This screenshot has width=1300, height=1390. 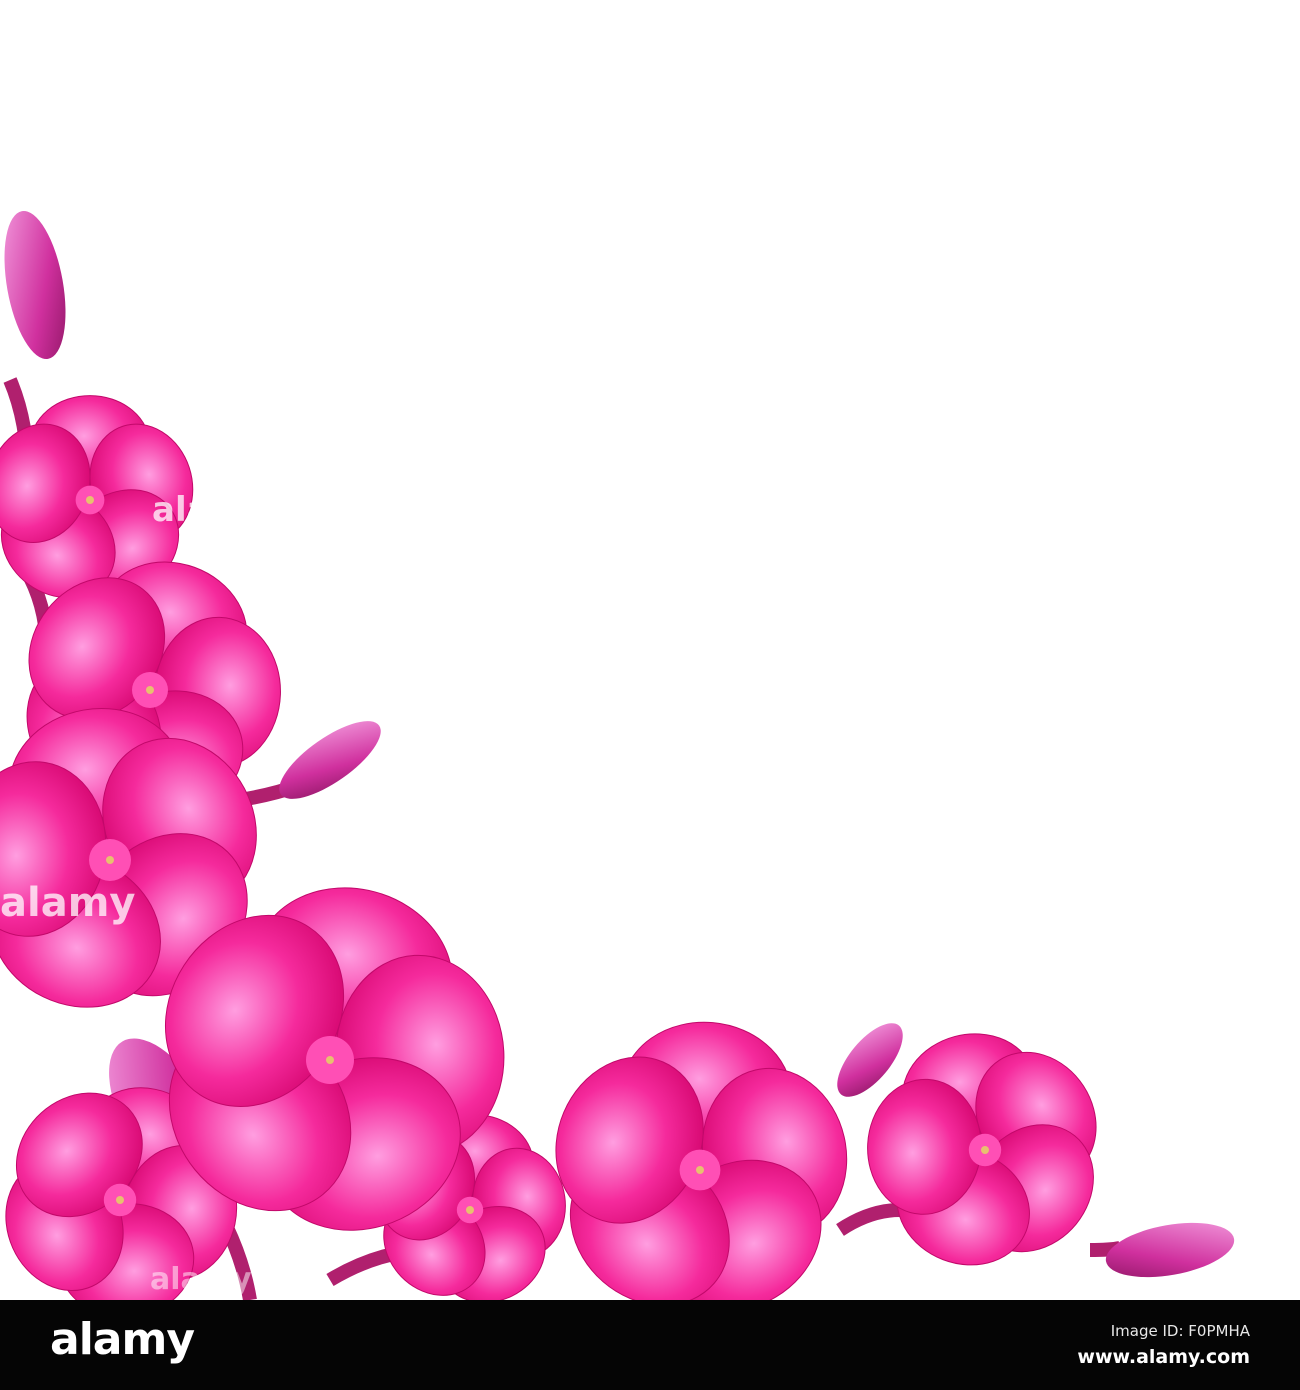 What do you see at coordinates (868, 1219) in the screenshot?
I see `stem` at bounding box center [868, 1219].